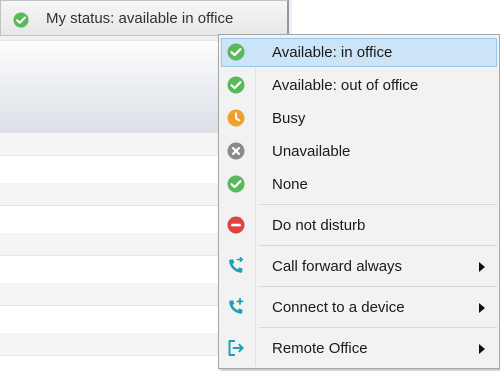  What do you see at coordinates (140, 18) in the screenshot?
I see `status-button-label: My status: available in office` at bounding box center [140, 18].